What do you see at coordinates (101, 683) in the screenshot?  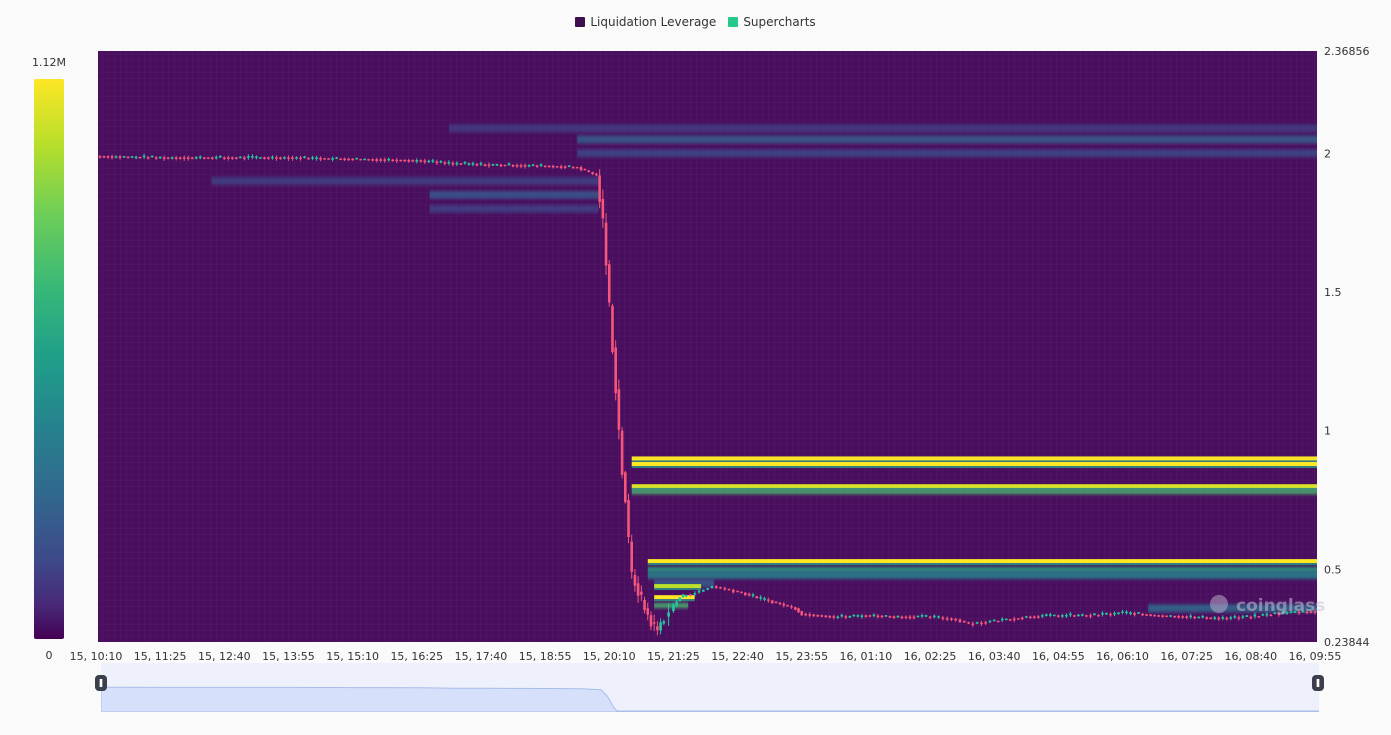 I see `navigator-left-handle: ❚` at bounding box center [101, 683].